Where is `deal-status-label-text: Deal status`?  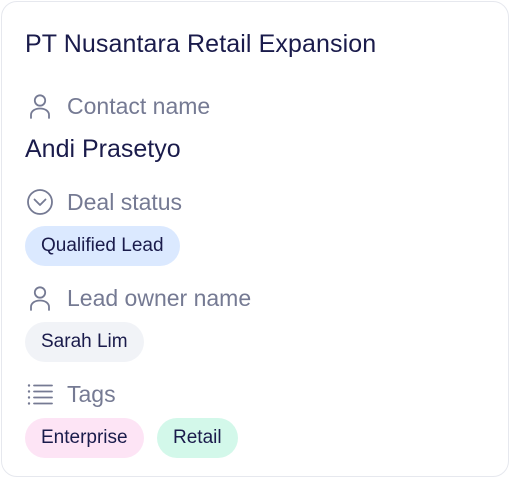
deal-status-label-text: Deal status is located at coordinates (125, 201).